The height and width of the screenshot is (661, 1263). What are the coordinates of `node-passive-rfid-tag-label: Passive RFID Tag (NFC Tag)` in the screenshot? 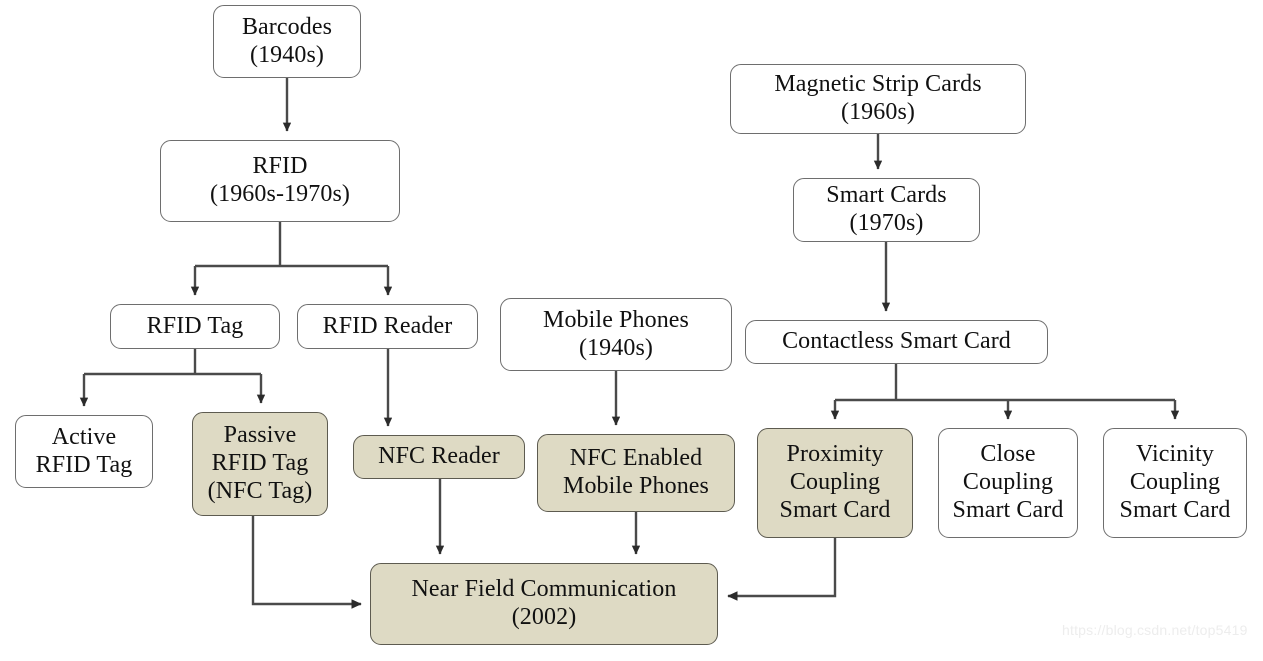 It's located at (260, 463).